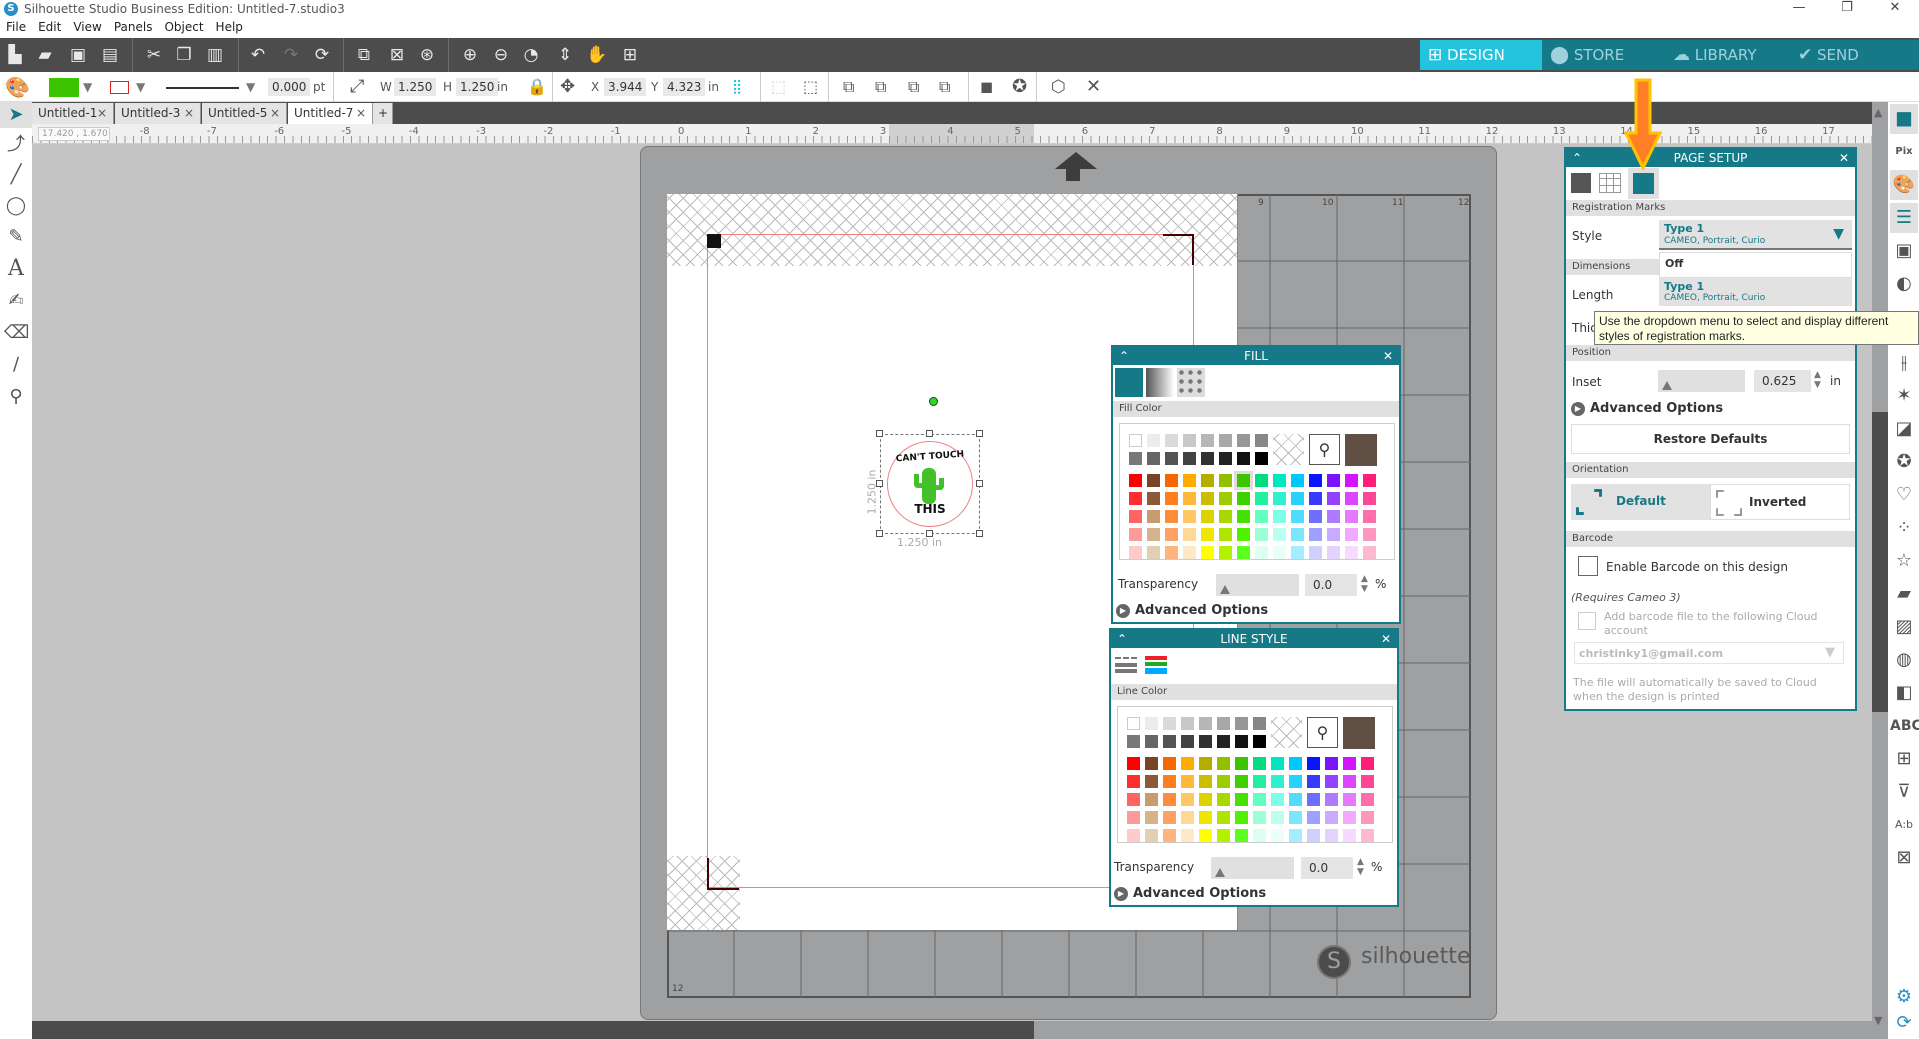  What do you see at coordinates (1588, 566) in the screenshot?
I see `enable-barcode-checkbox` at bounding box center [1588, 566].